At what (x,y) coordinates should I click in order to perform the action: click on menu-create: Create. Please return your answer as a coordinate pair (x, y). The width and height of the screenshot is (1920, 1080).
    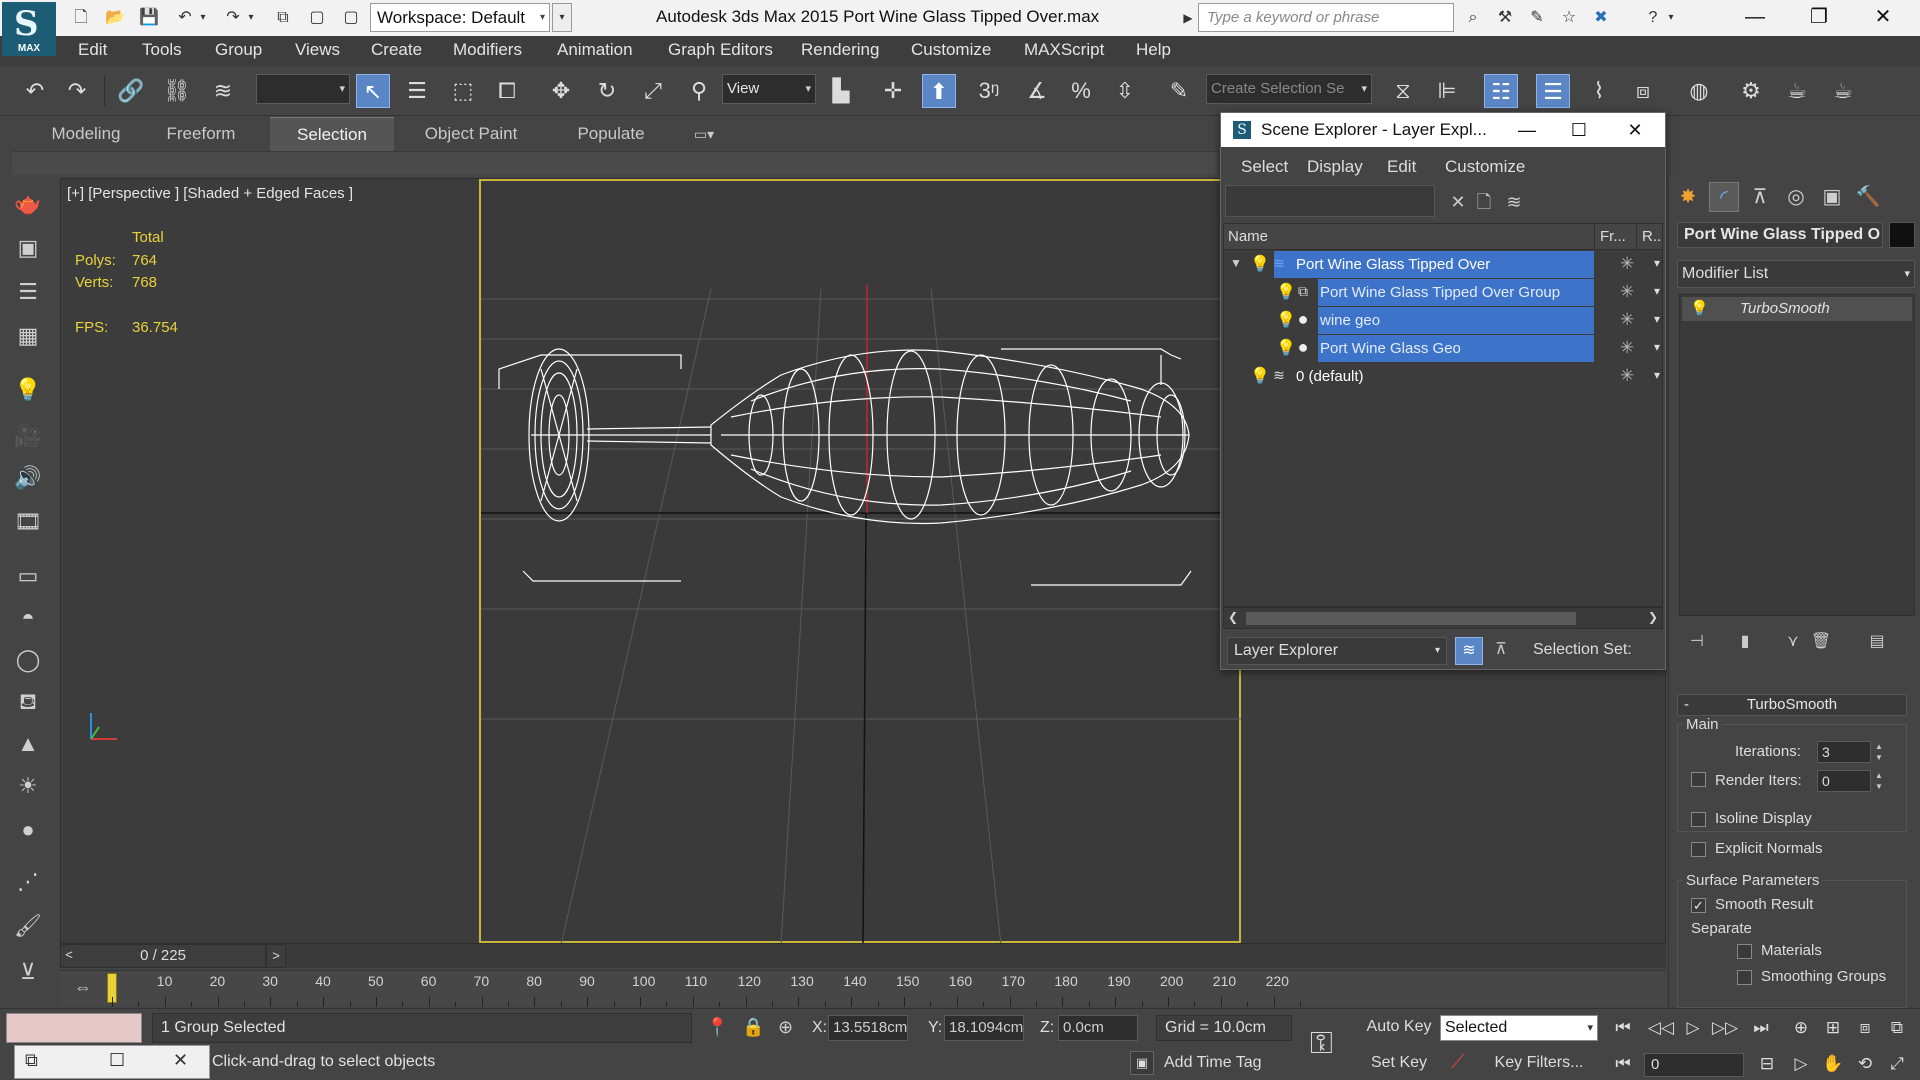
    Looking at the image, I should click on (396, 50).